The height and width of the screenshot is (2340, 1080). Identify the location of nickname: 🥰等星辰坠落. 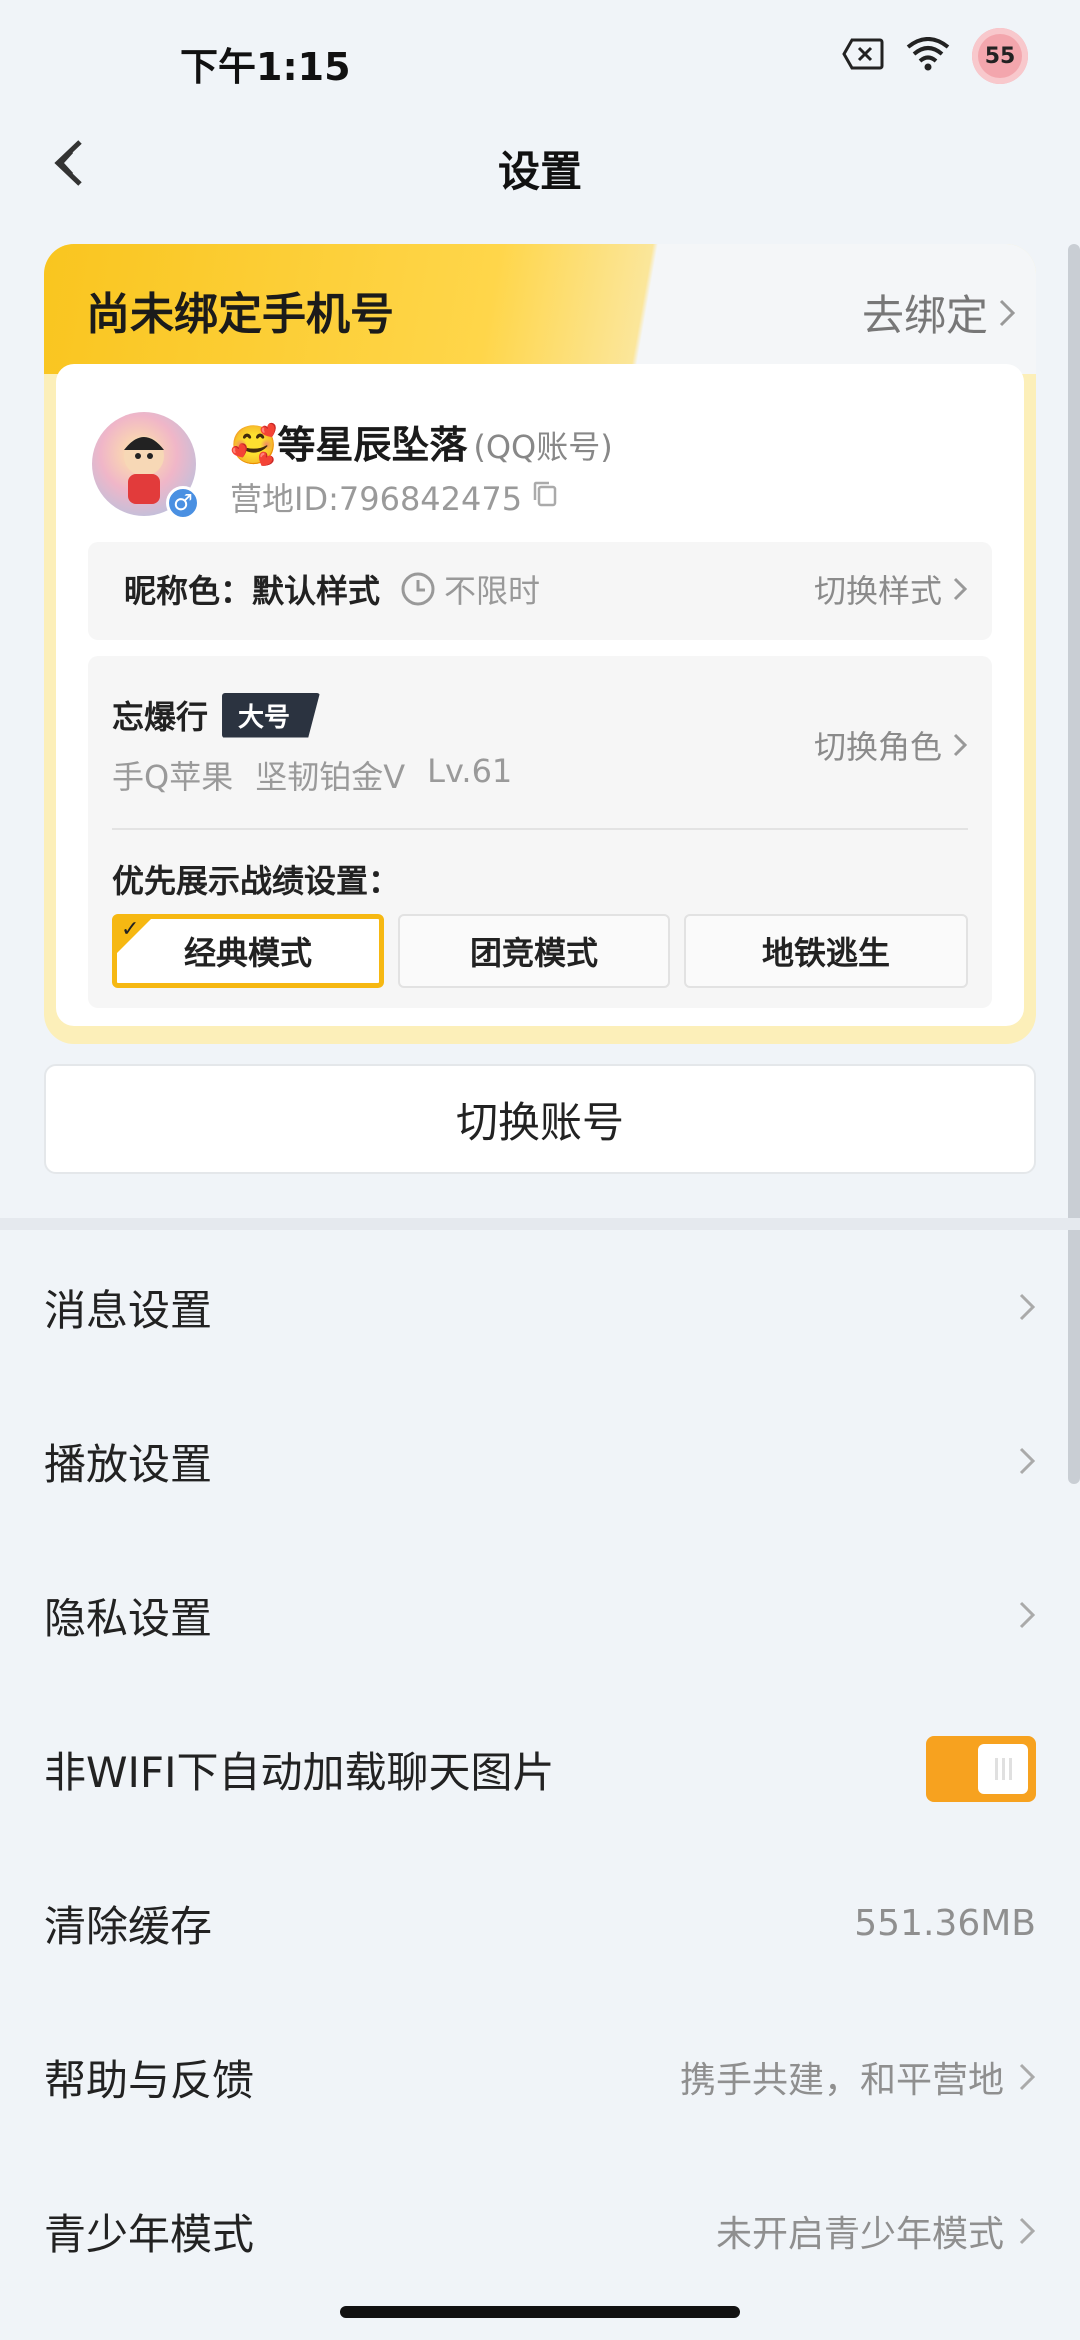
(349, 445).